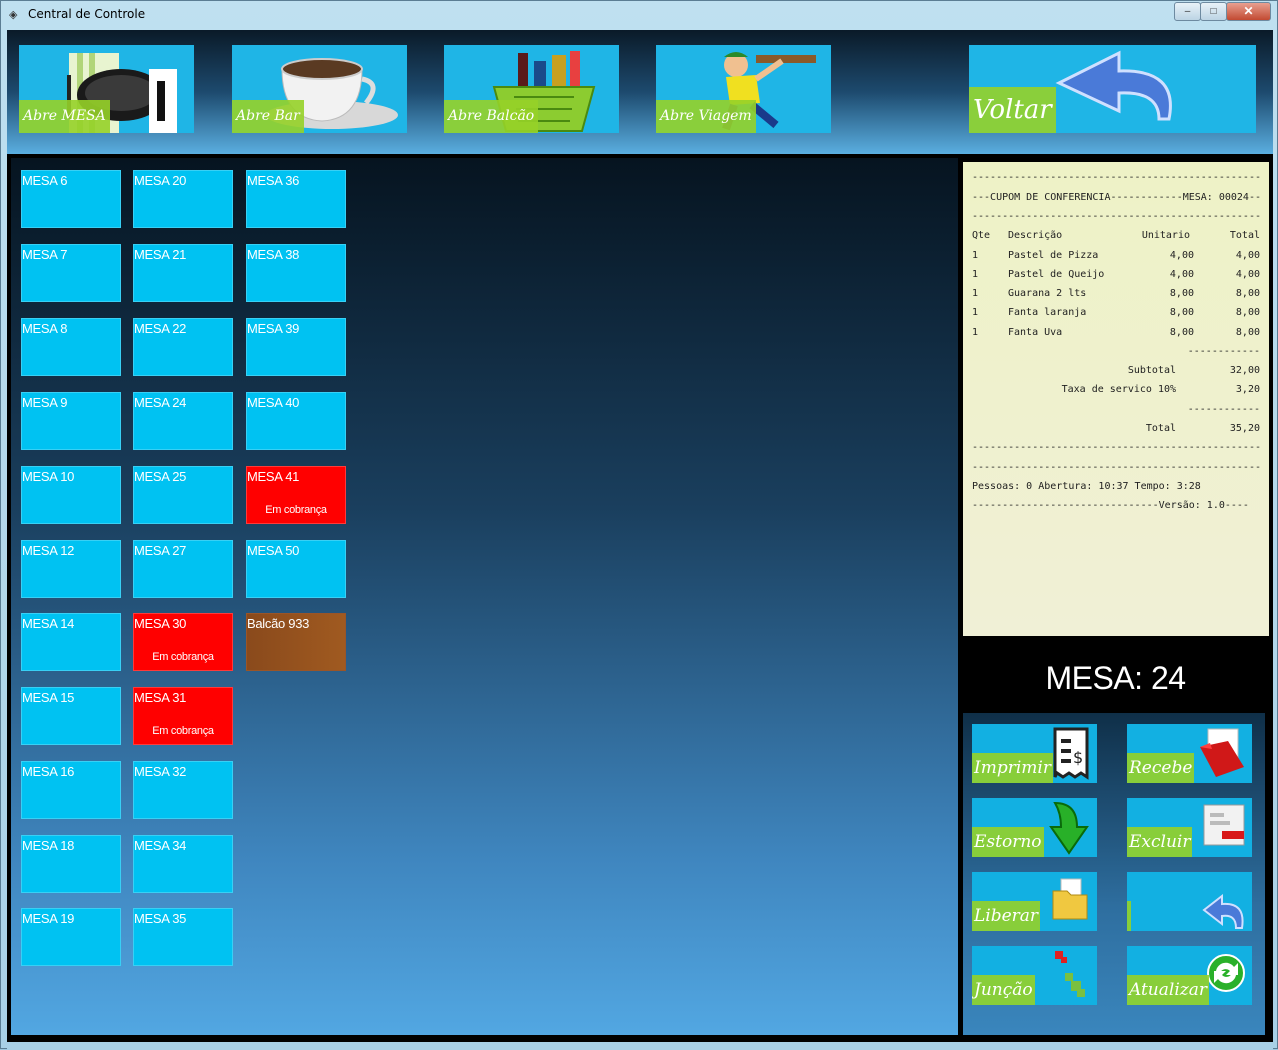 This screenshot has width=1278, height=1050. Describe the element at coordinates (48, 845) in the screenshot. I see `table-name: MESA 18` at that location.